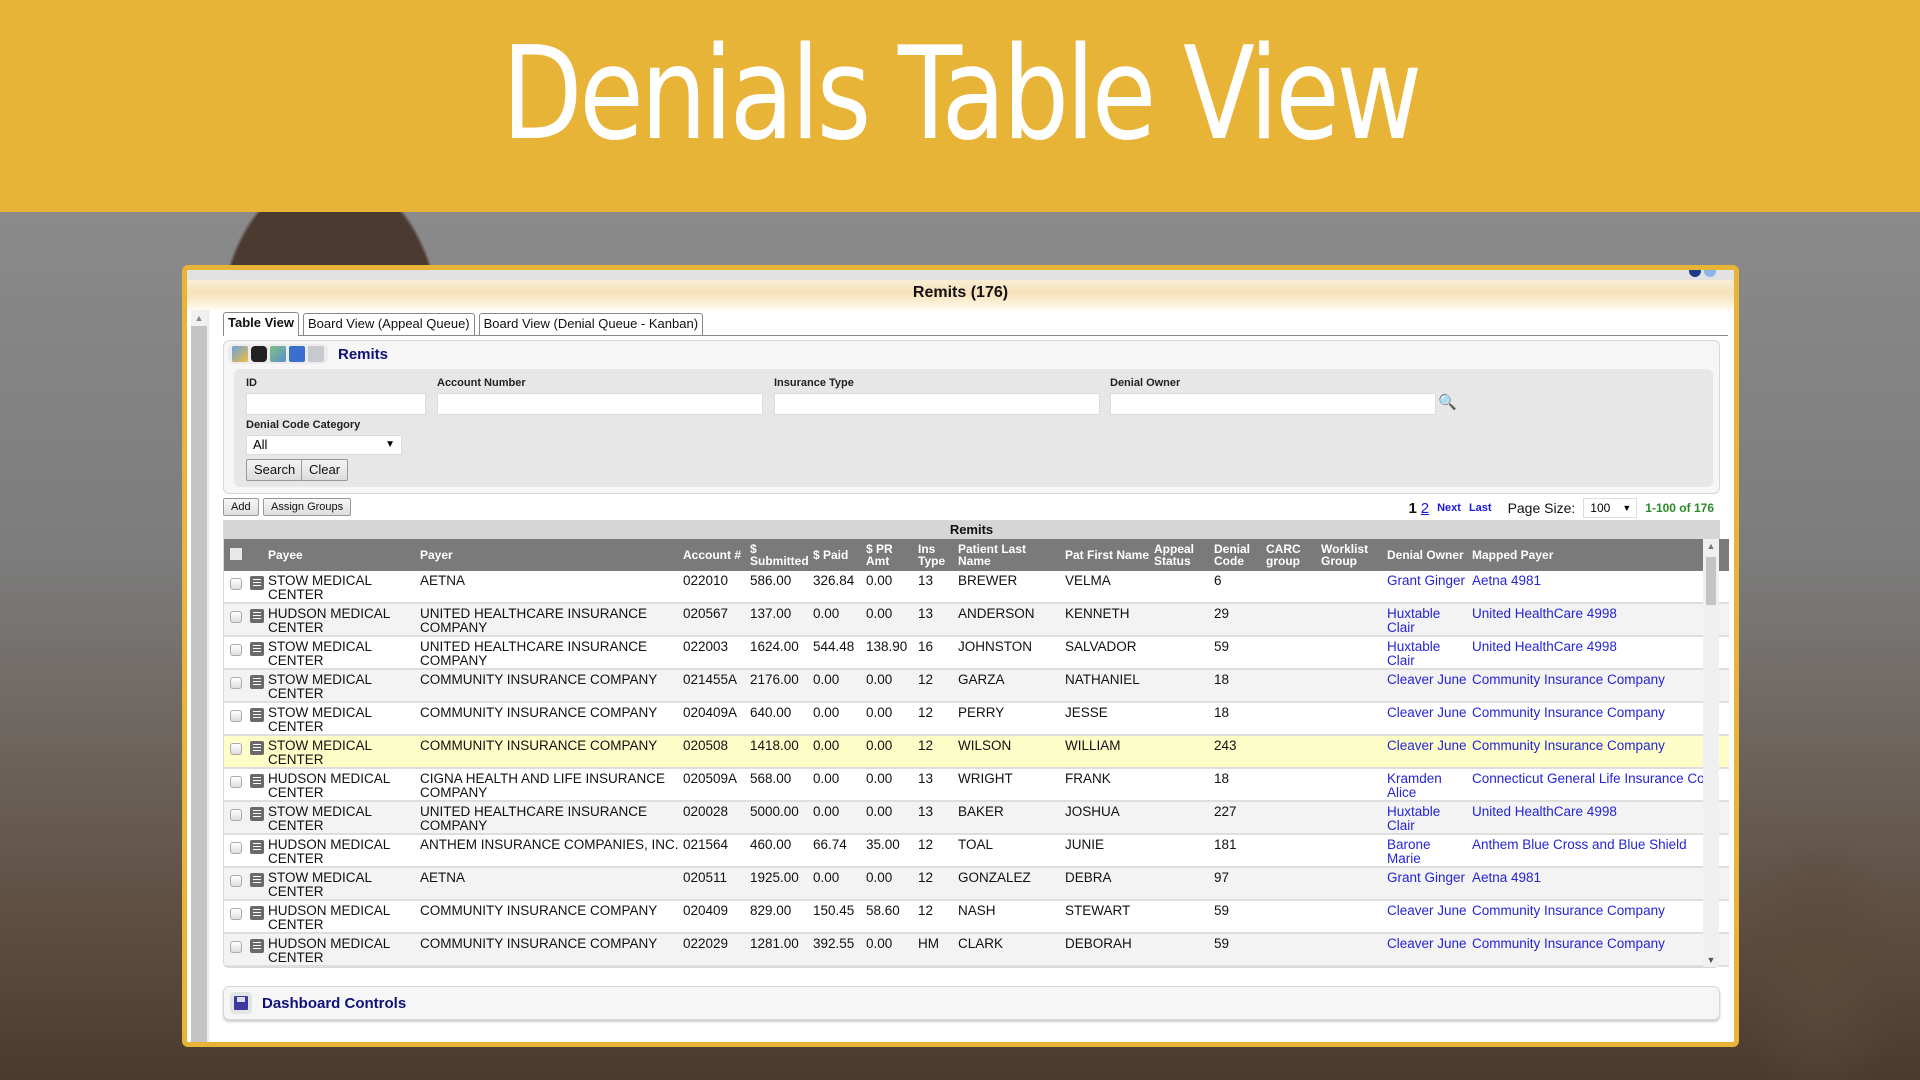  What do you see at coordinates (307, 507) in the screenshot?
I see `assign-groups-button: Assign Groups` at bounding box center [307, 507].